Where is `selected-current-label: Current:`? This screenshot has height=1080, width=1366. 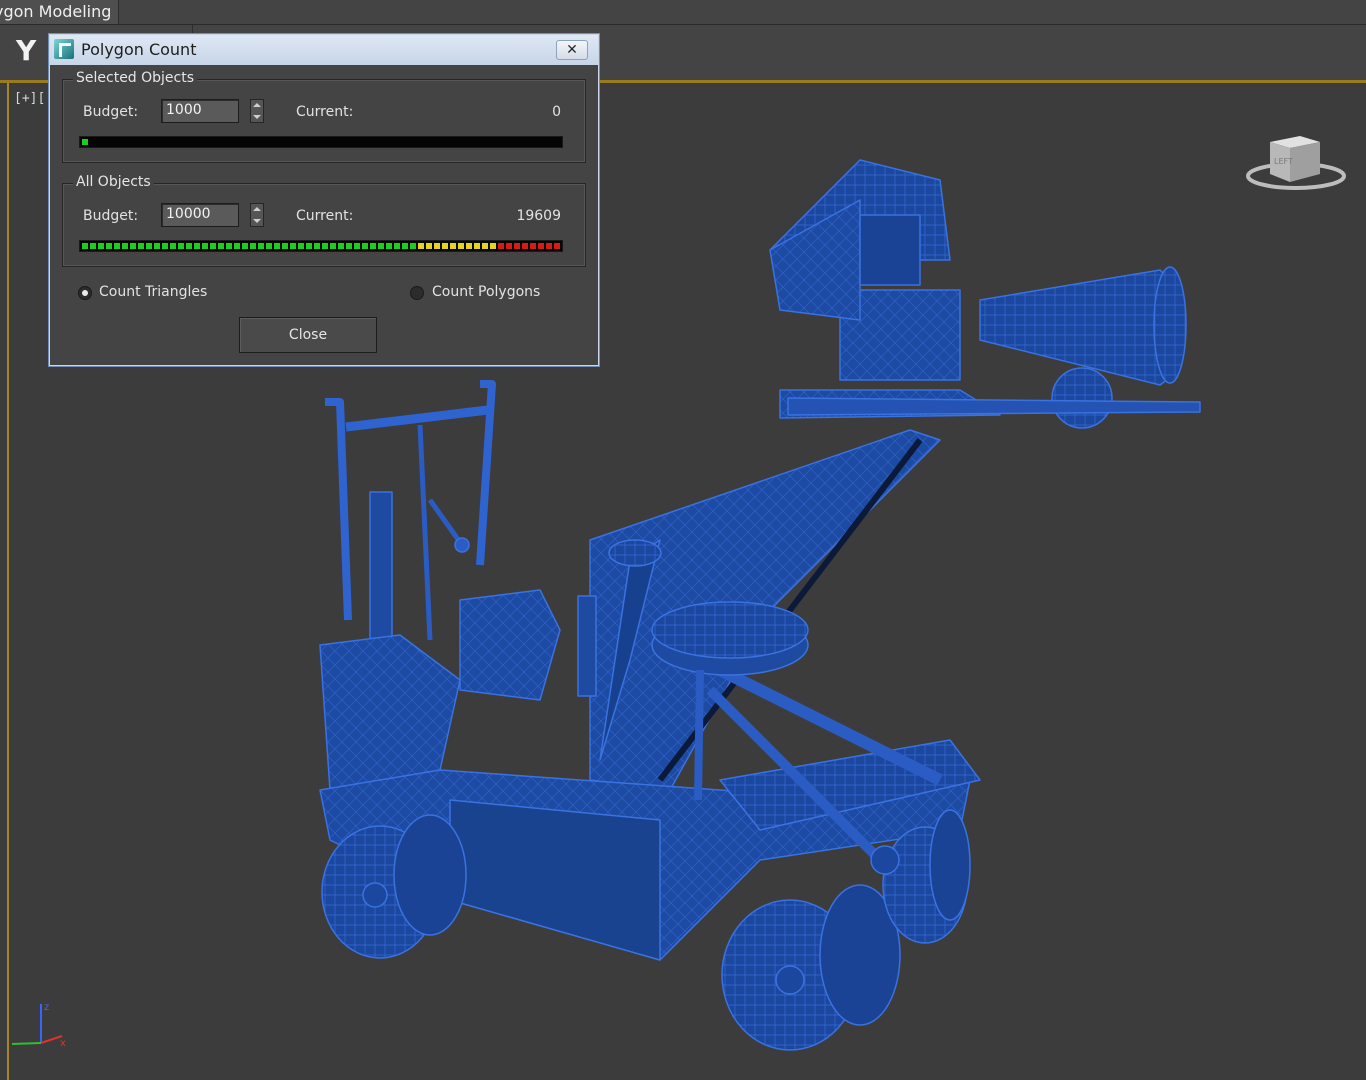
selected-current-label: Current: is located at coordinates (325, 112).